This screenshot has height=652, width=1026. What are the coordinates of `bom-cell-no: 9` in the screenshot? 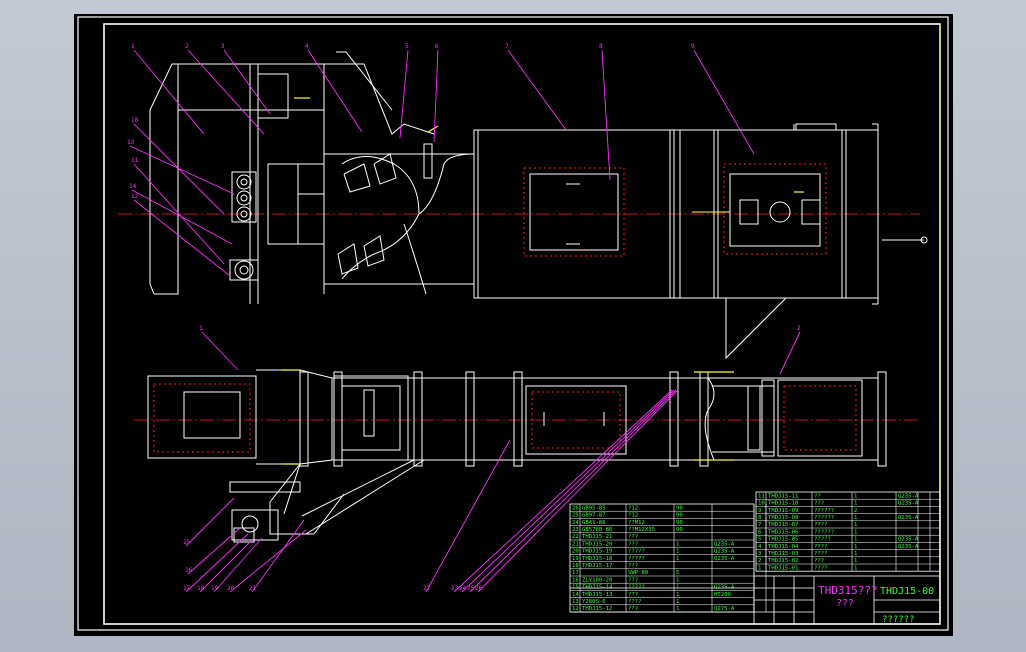 It's located at (759, 511).